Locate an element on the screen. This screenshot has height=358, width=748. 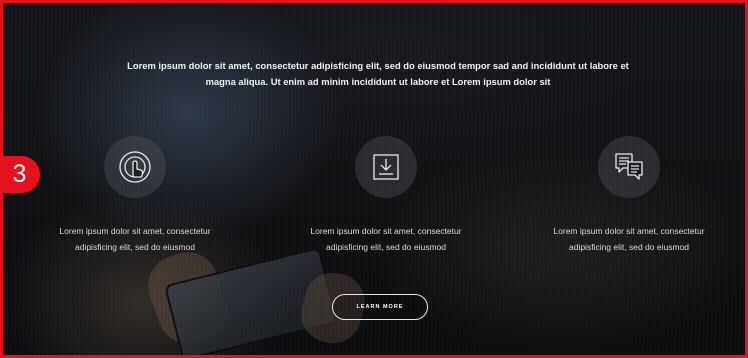
learn-more-button: LEARN MORE is located at coordinates (380, 307).